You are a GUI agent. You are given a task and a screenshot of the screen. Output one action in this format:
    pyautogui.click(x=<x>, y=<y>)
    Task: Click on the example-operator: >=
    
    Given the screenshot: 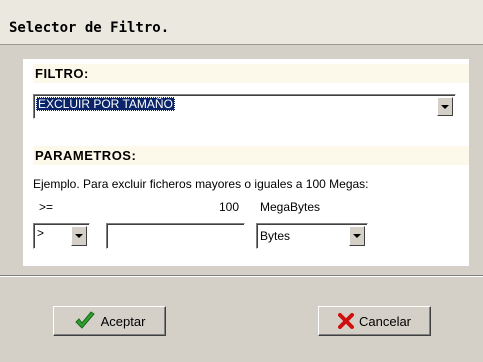 What is the action you would take?
    pyautogui.click(x=46, y=207)
    